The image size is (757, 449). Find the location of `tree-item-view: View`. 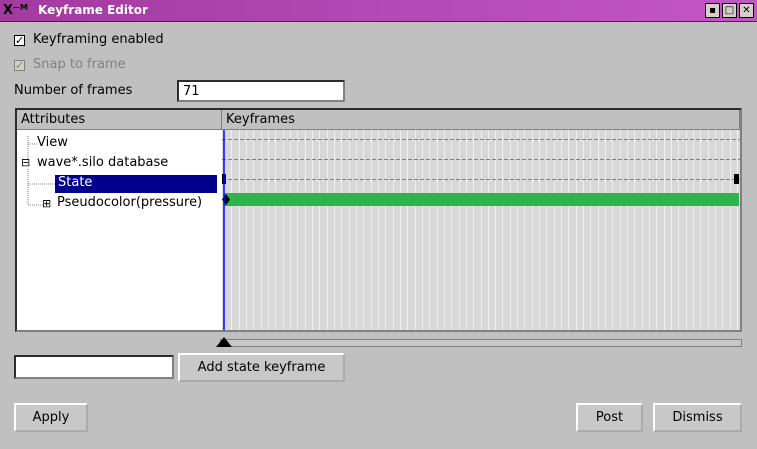

tree-item-view: View is located at coordinates (52, 142).